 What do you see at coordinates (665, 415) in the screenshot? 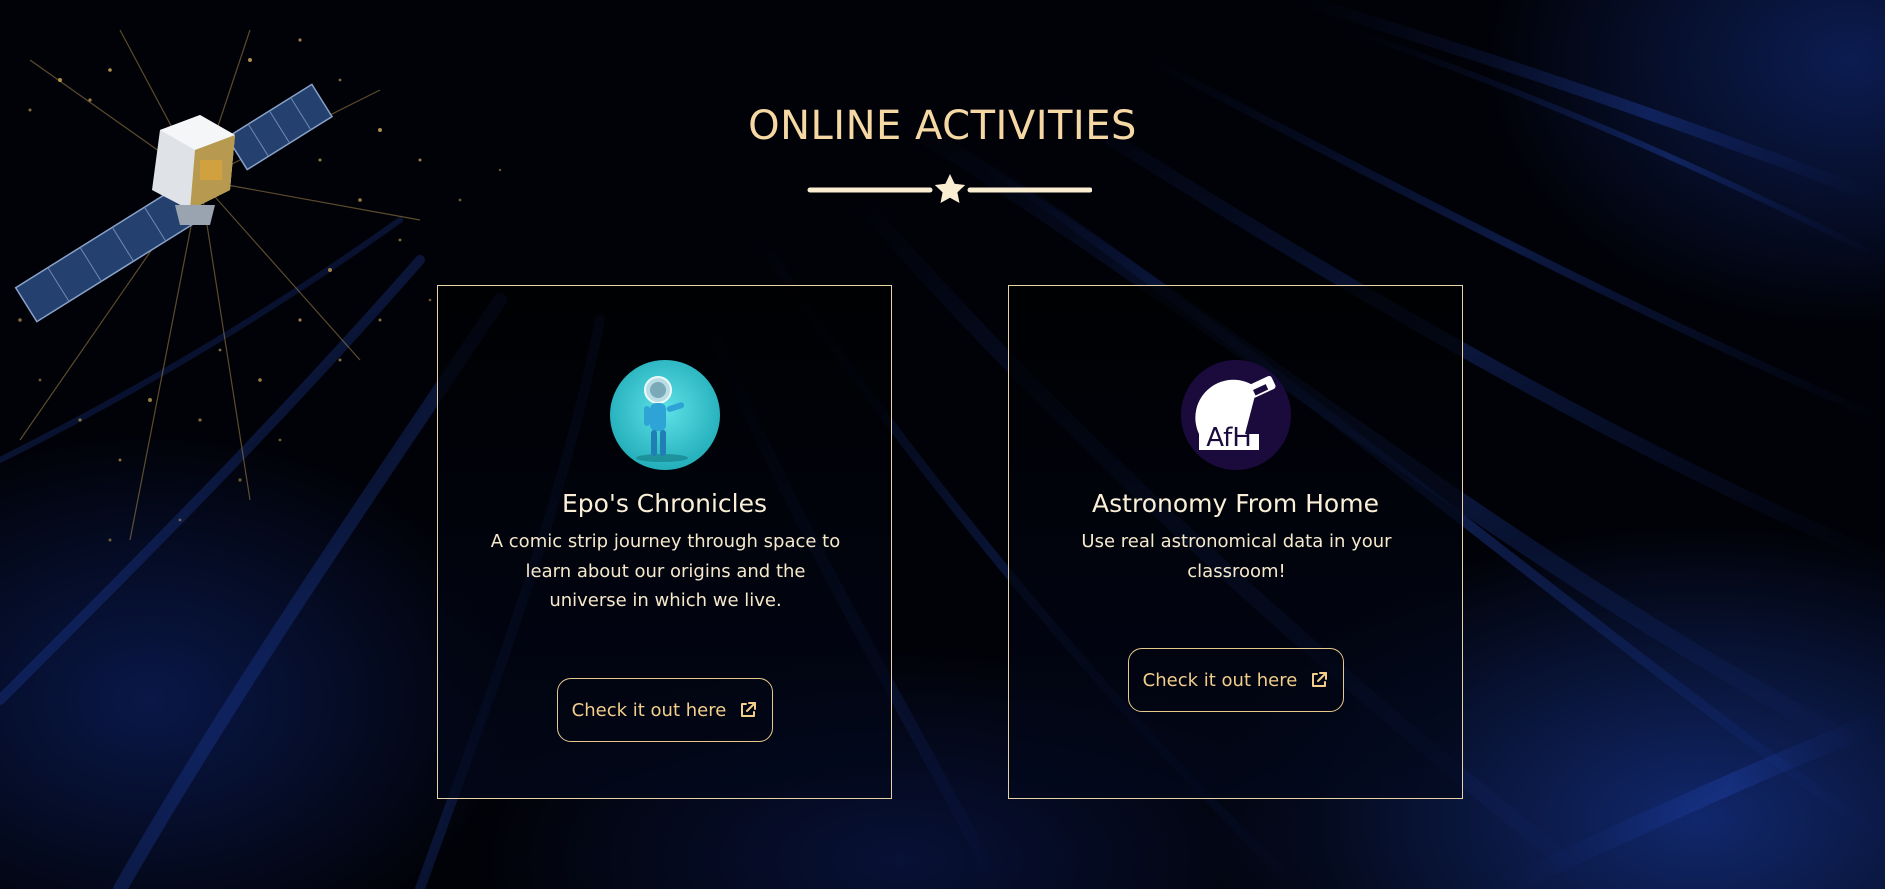
I see `astronaut-avatar` at bounding box center [665, 415].